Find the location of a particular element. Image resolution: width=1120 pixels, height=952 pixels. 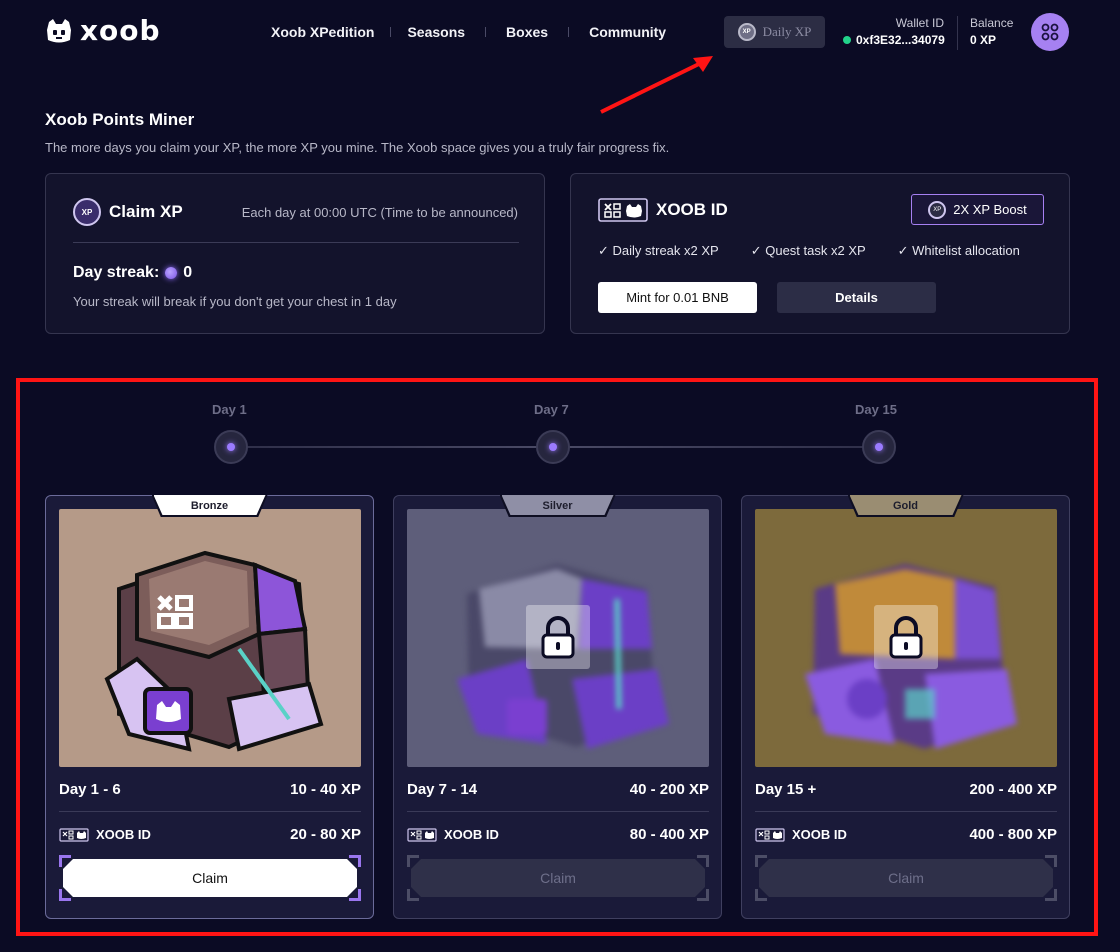

tier-tab-silver: Silver is located at coordinates (557, 506).